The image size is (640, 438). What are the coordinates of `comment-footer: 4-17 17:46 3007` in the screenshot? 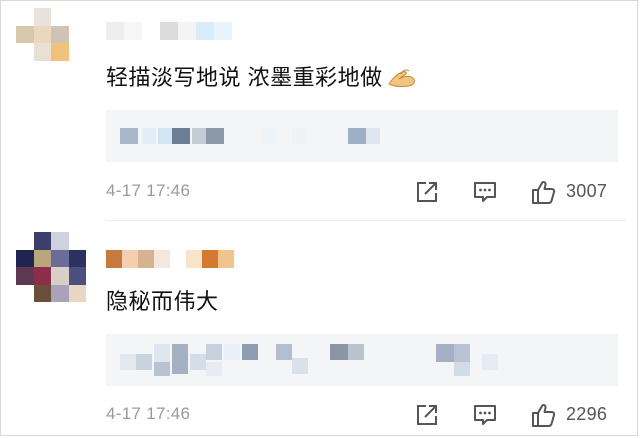 It's located at (362, 192).